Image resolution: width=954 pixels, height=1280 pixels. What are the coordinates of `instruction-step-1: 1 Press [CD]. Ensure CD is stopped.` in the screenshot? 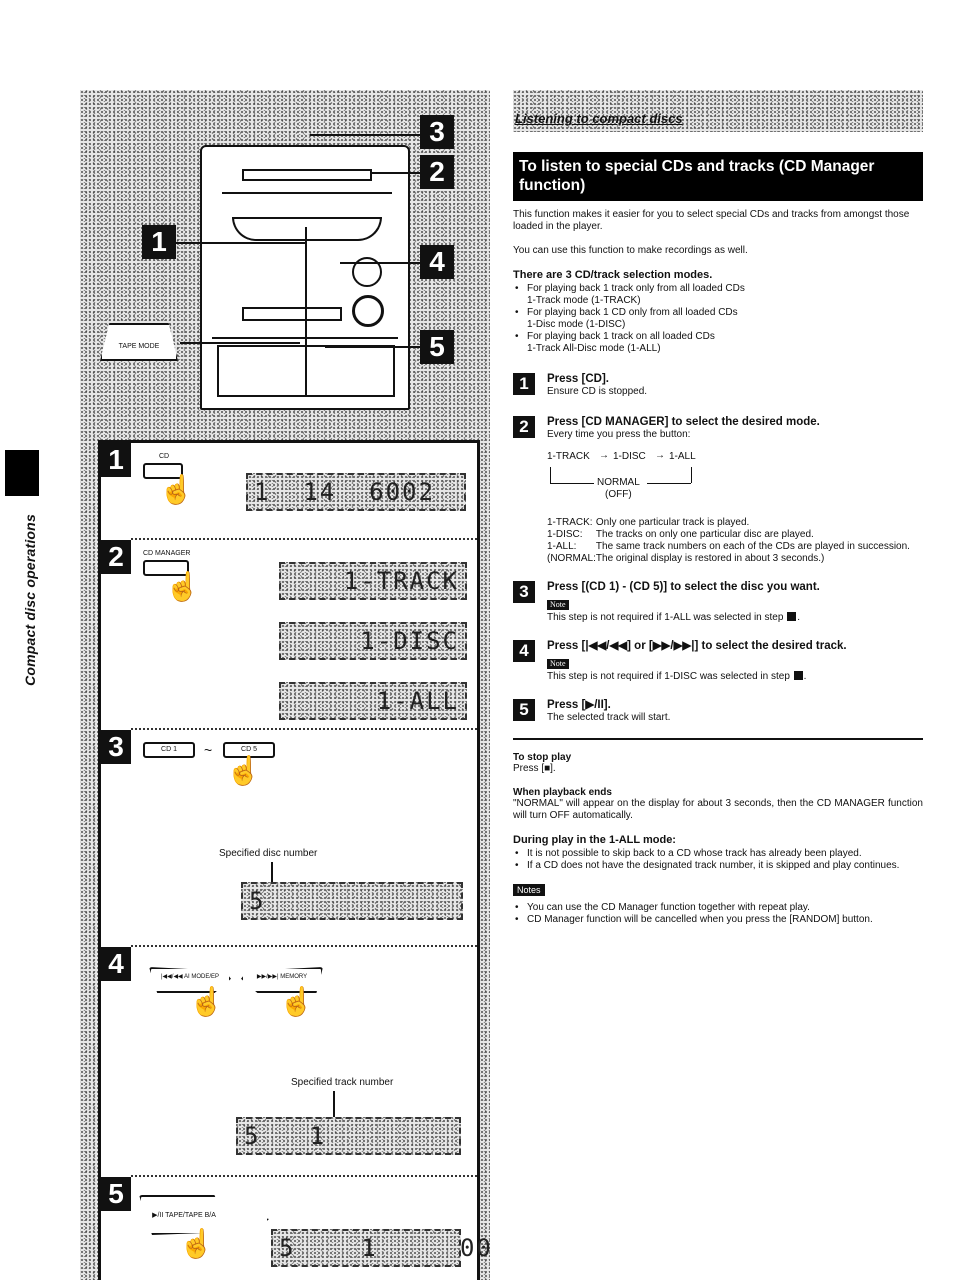 It's located at (718, 385).